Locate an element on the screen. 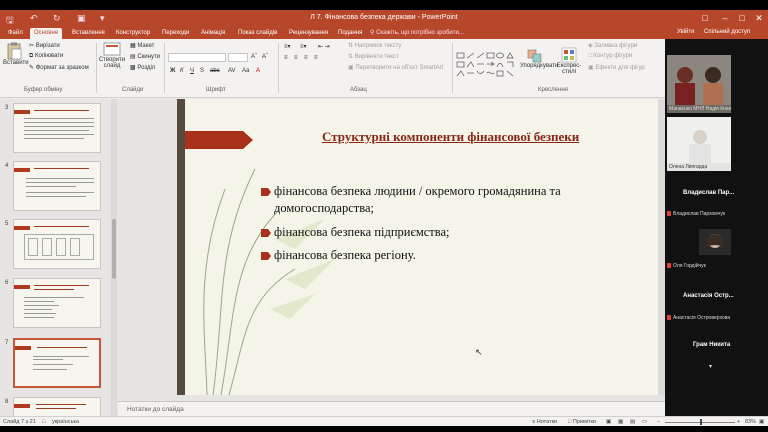 The image size is (768, 432). indent-icon: ⇤ ⇥ is located at coordinates (324, 46).